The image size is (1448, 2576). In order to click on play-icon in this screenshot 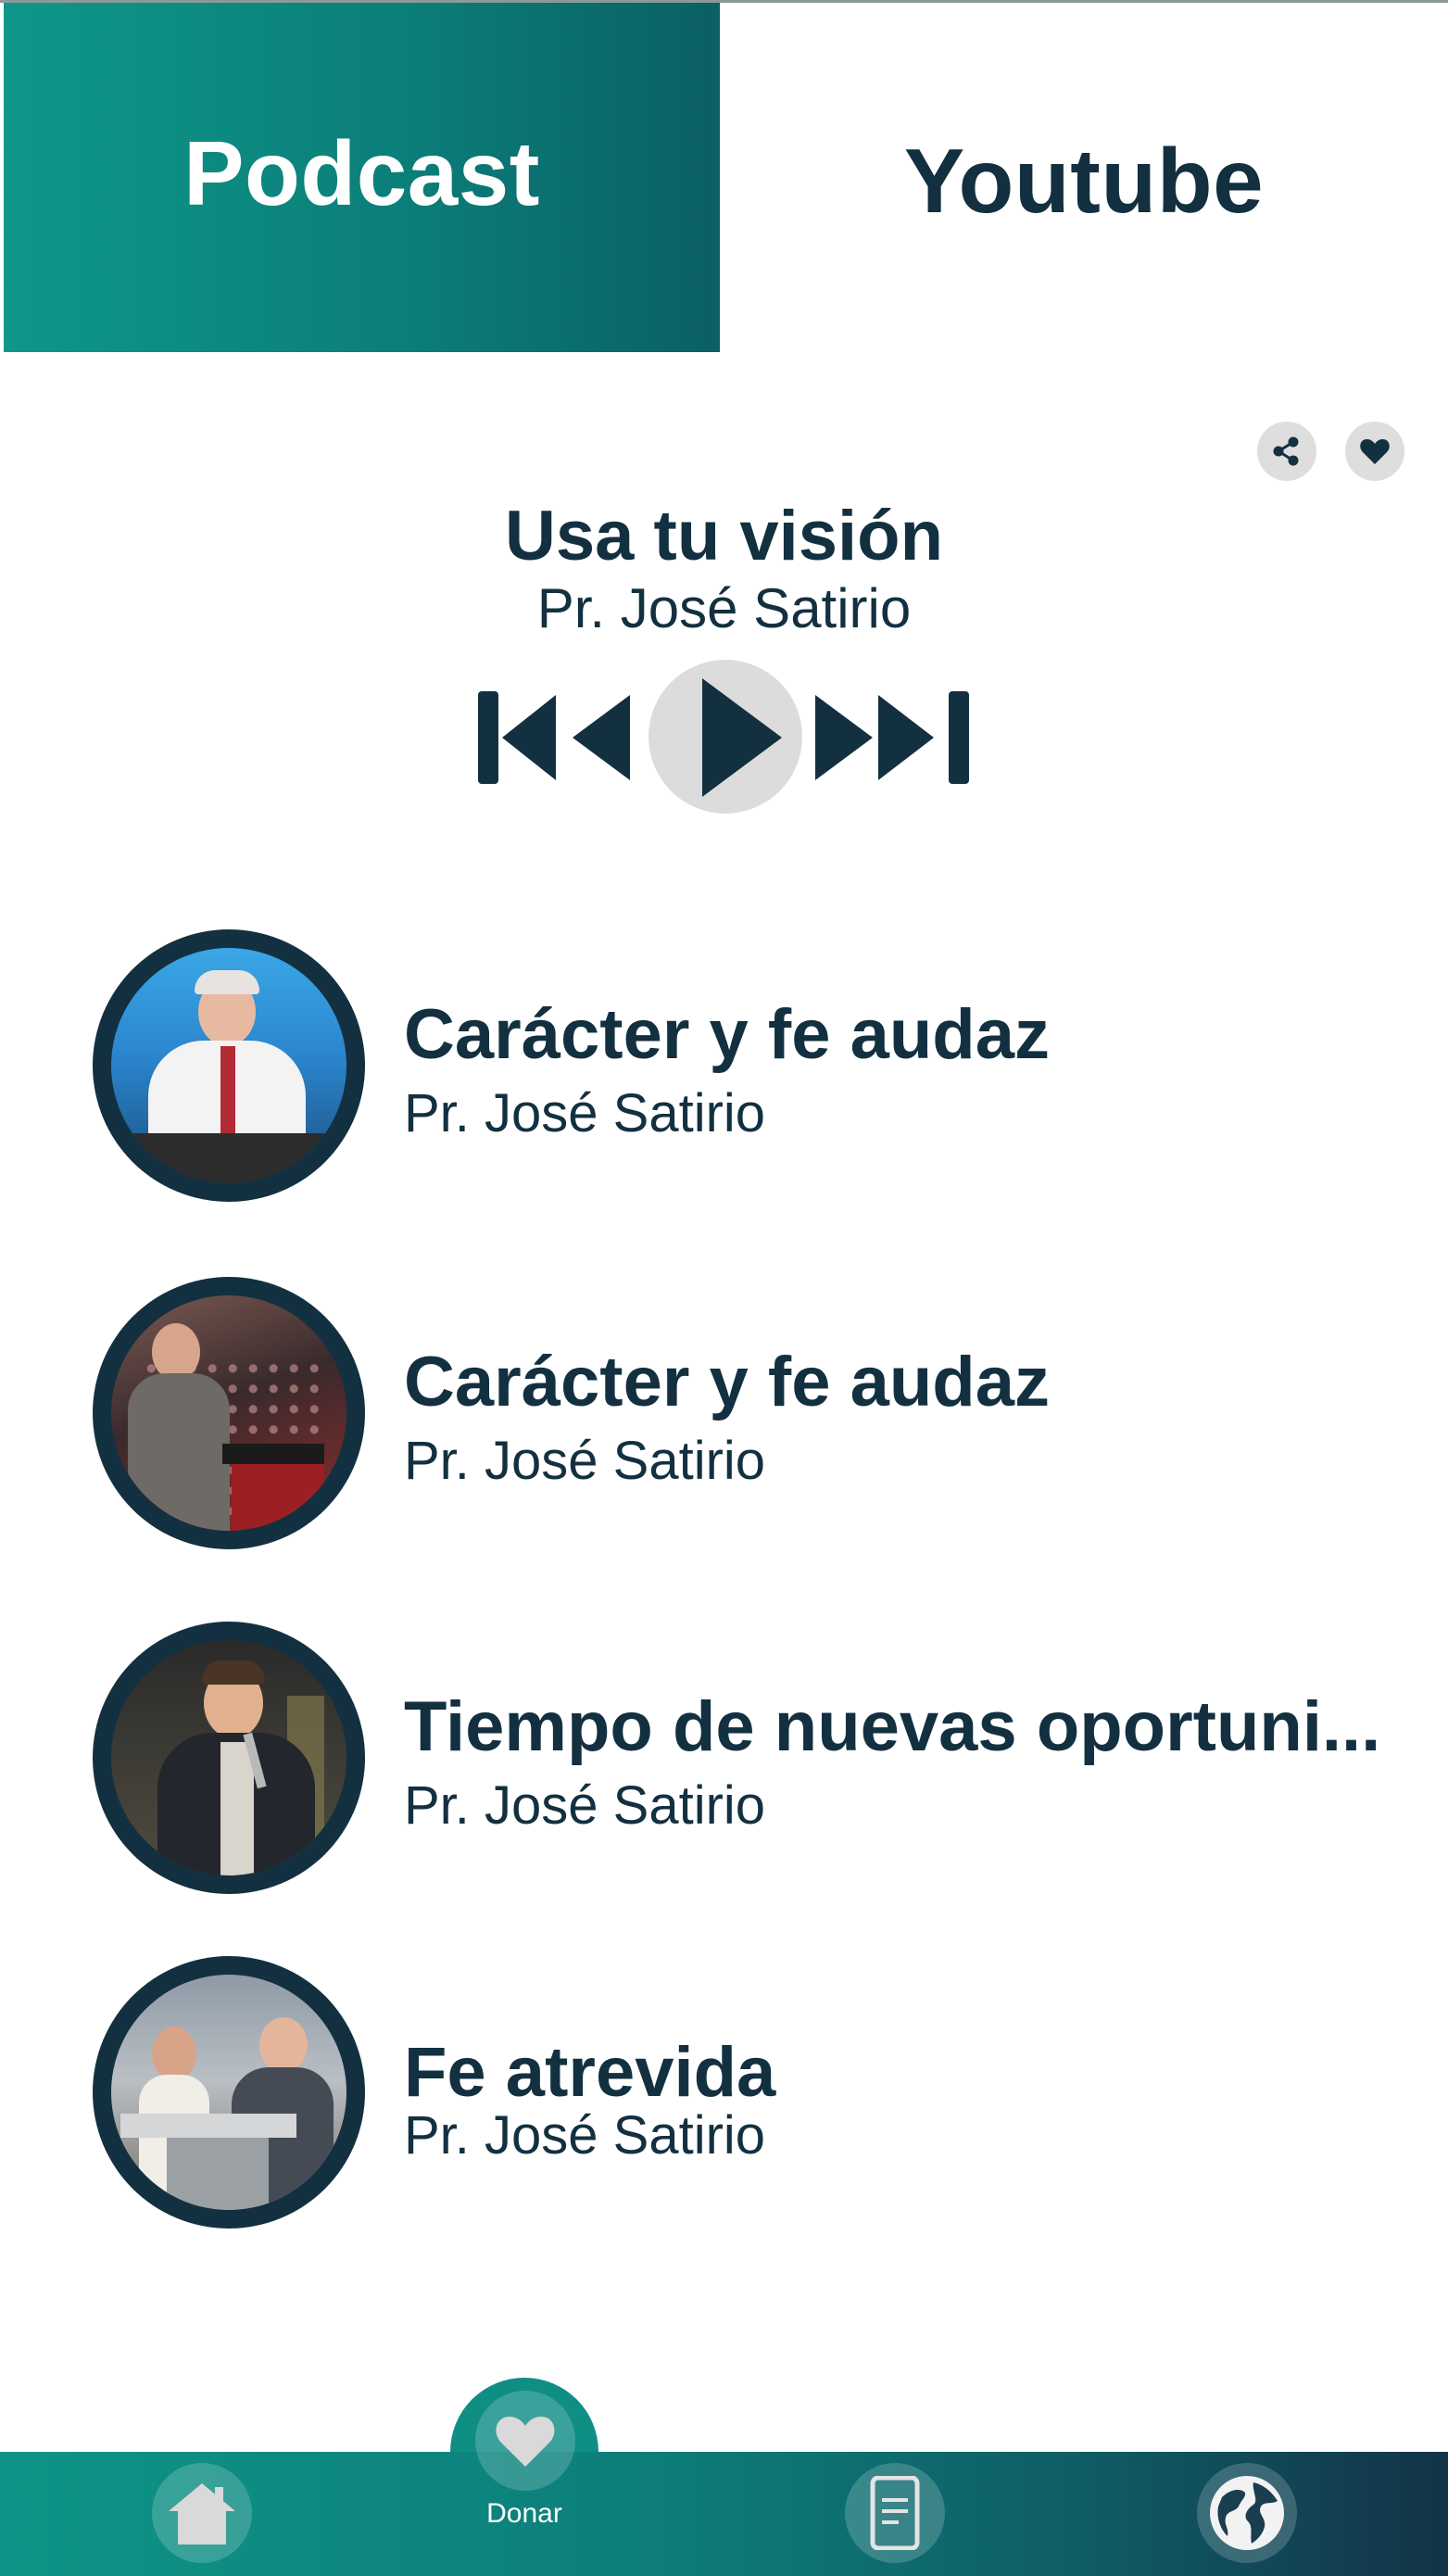, I will do `click(741, 738)`.